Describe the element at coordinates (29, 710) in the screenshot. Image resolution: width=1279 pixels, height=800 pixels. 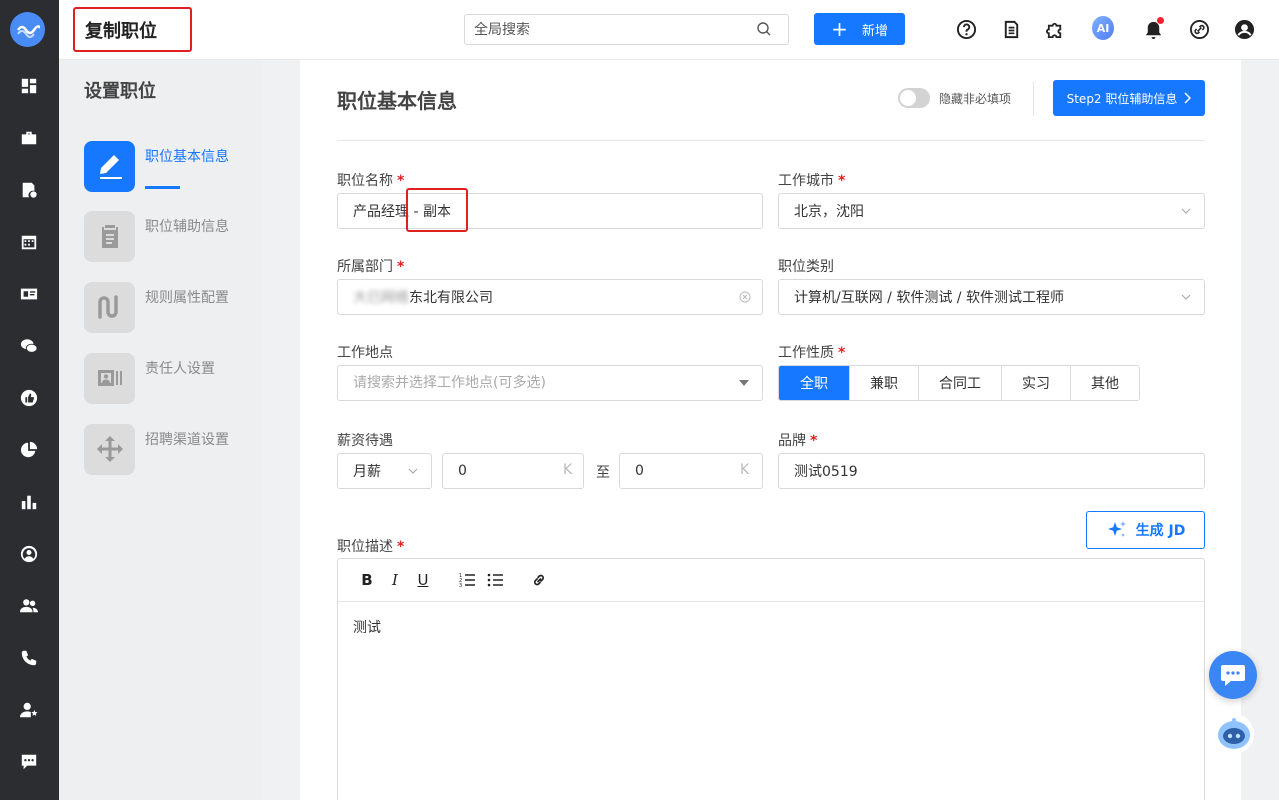
I see `user-star-icon` at that location.